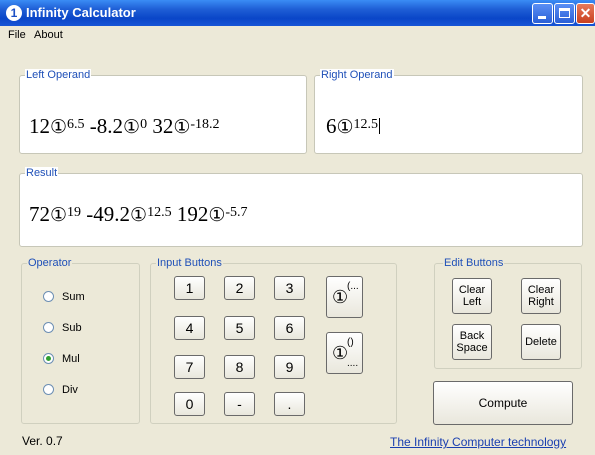 The height and width of the screenshot is (455, 595). What do you see at coordinates (81, 12) in the screenshot?
I see `window-title: Infinity Calculator` at bounding box center [81, 12].